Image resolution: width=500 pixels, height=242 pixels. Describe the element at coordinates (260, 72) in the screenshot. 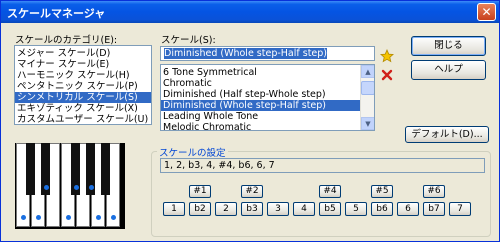

I see `scale-list-item: 6 Tone Symmetrical` at that location.